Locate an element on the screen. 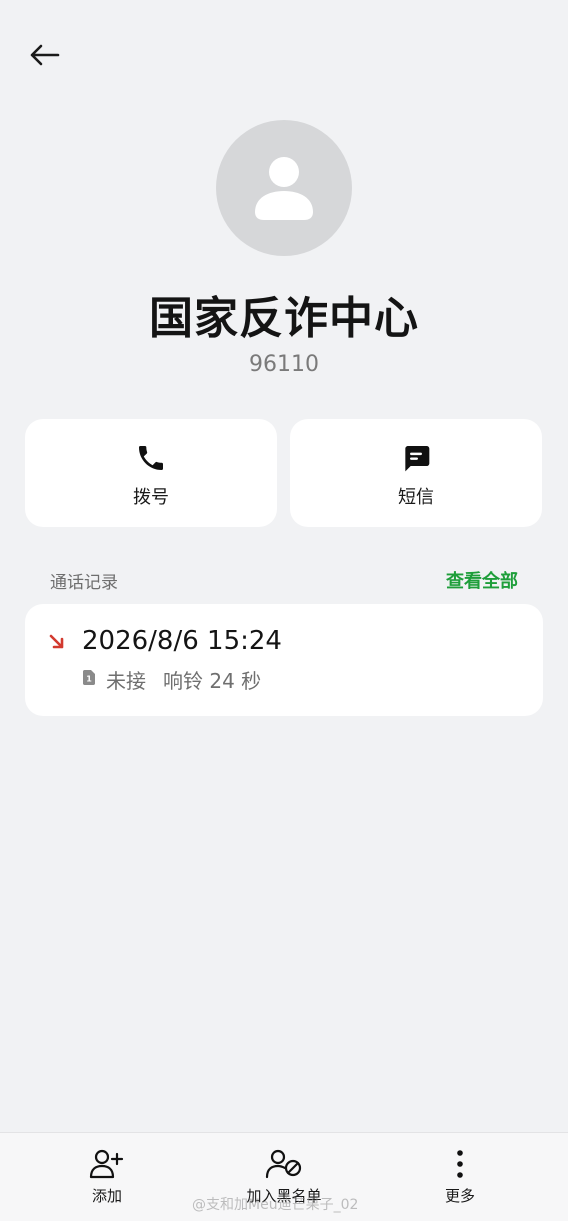 This screenshot has width=568, height=1221. message-icon is located at coordinates (417, 459).